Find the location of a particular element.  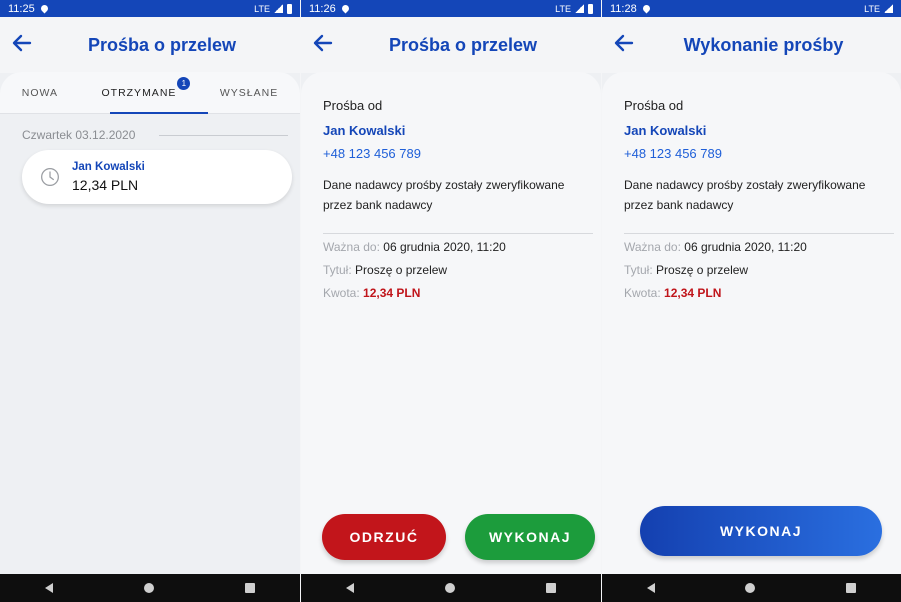

status-bar: 11:25 LTE is located at coordinates (150, 8).